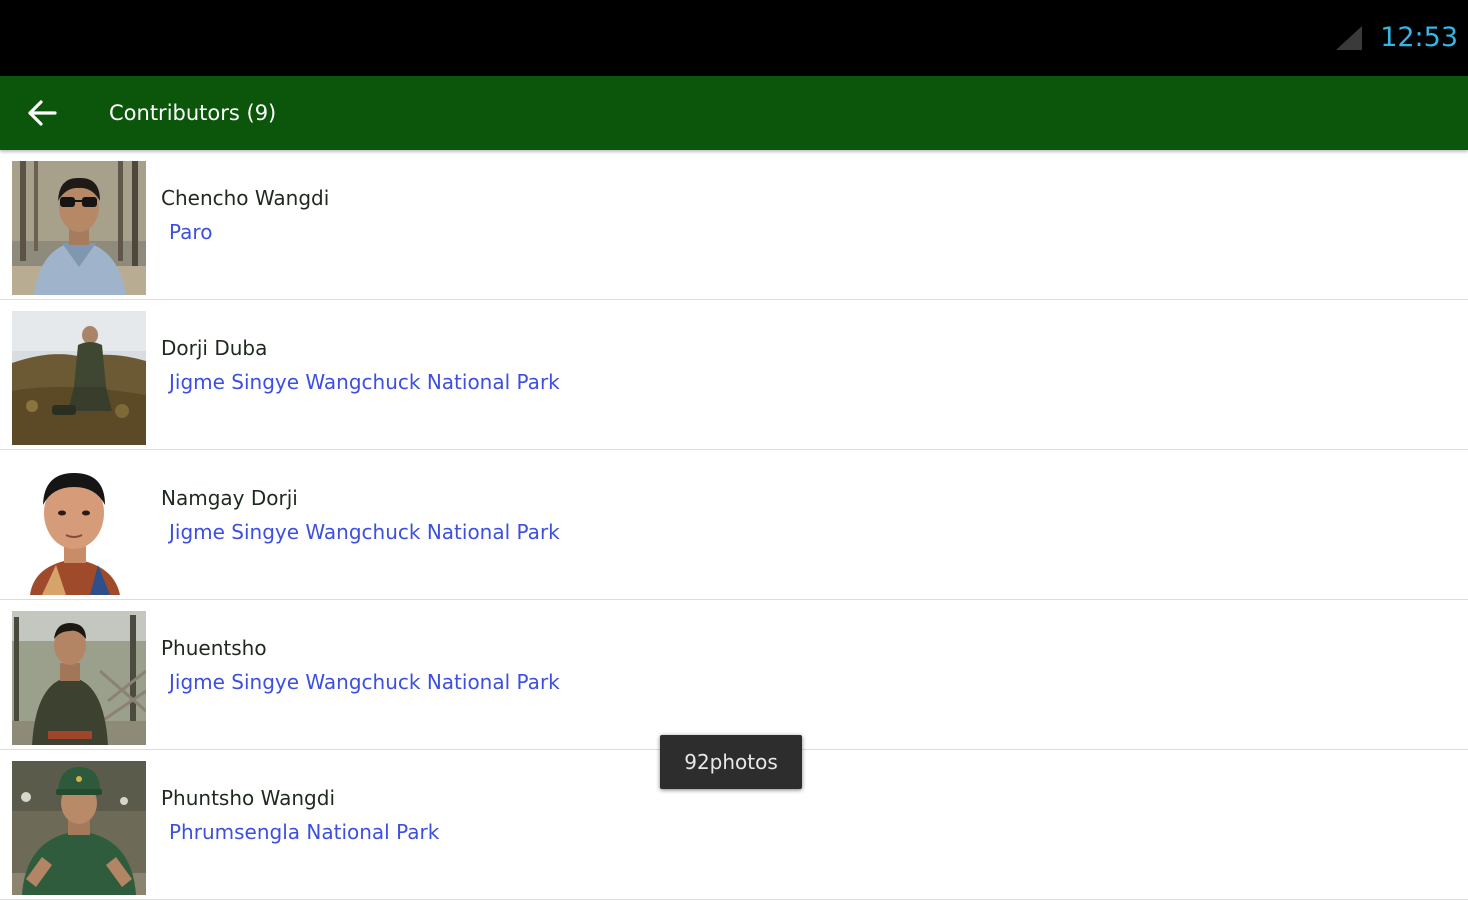 This screenshot has width=1468, height=900. I want to click on contributor-name: Chencho Wangdi, so click(245, 198).